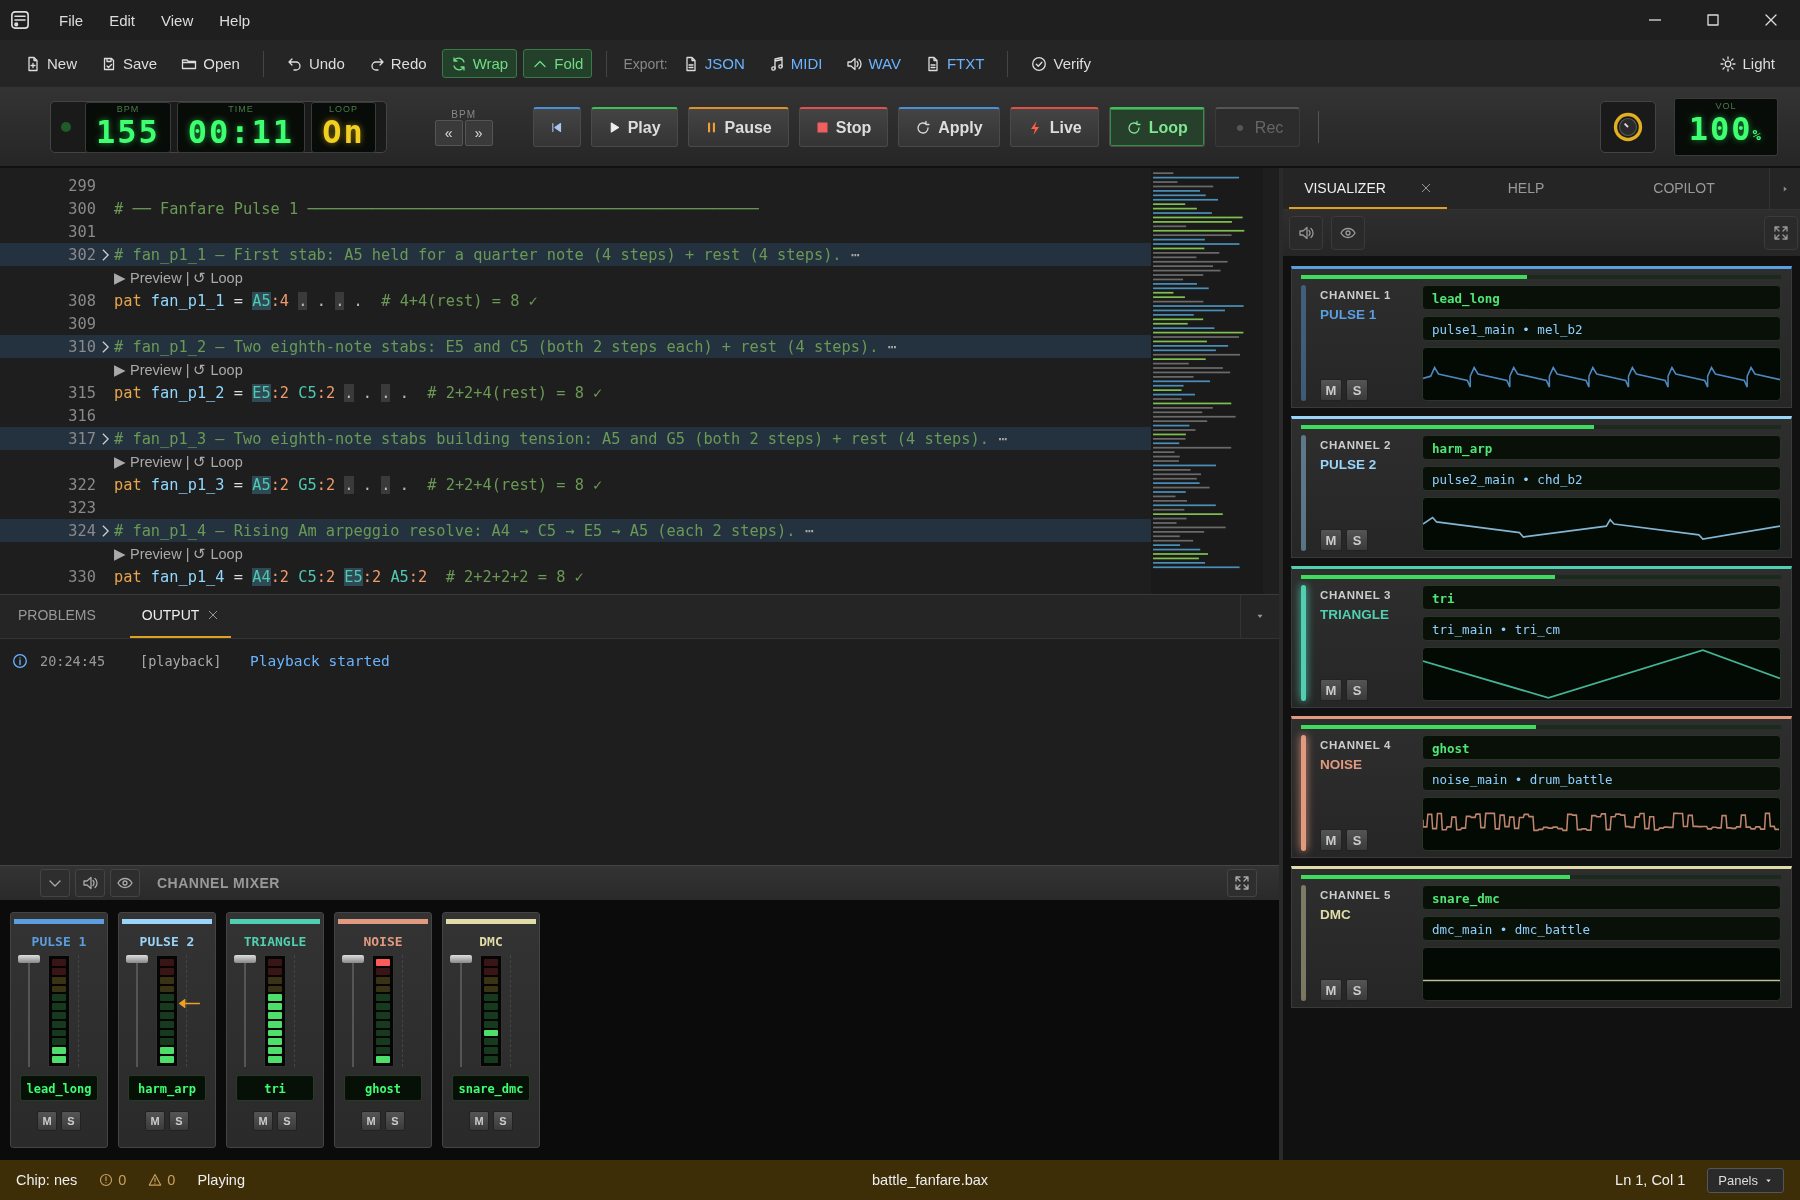  I want to click on channel-name: PULSE 1, so click(59, 941).